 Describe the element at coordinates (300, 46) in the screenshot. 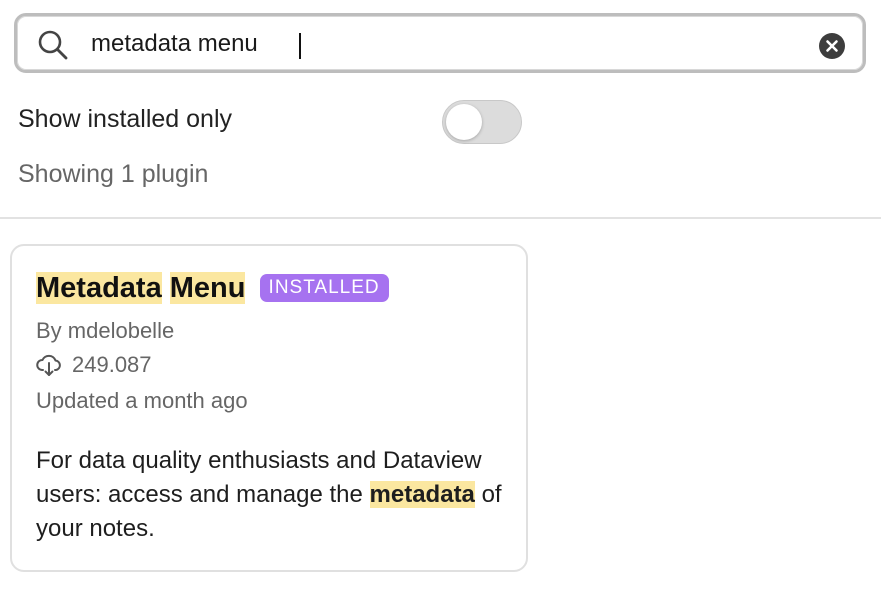

I see `text-caret` at that location.